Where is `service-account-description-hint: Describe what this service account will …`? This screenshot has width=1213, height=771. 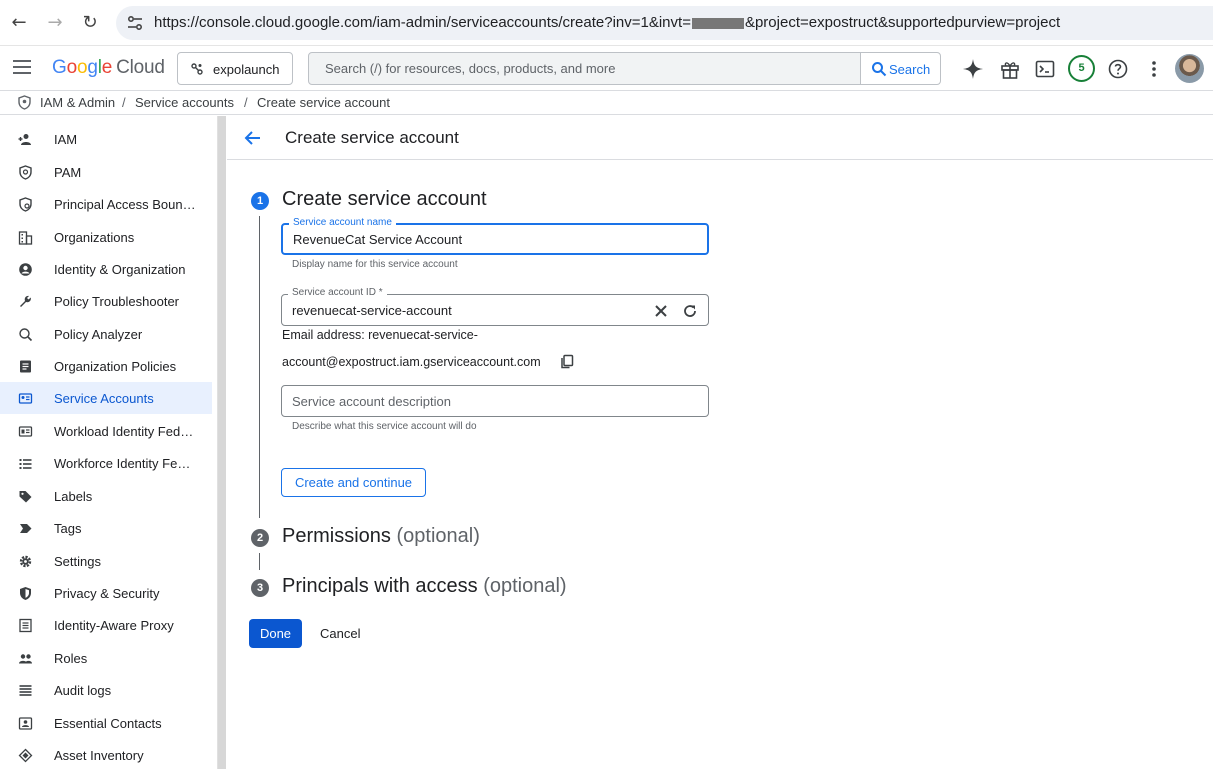 service-account-description-hint: Describe what this service account will … is located at coordinates (384, 426).